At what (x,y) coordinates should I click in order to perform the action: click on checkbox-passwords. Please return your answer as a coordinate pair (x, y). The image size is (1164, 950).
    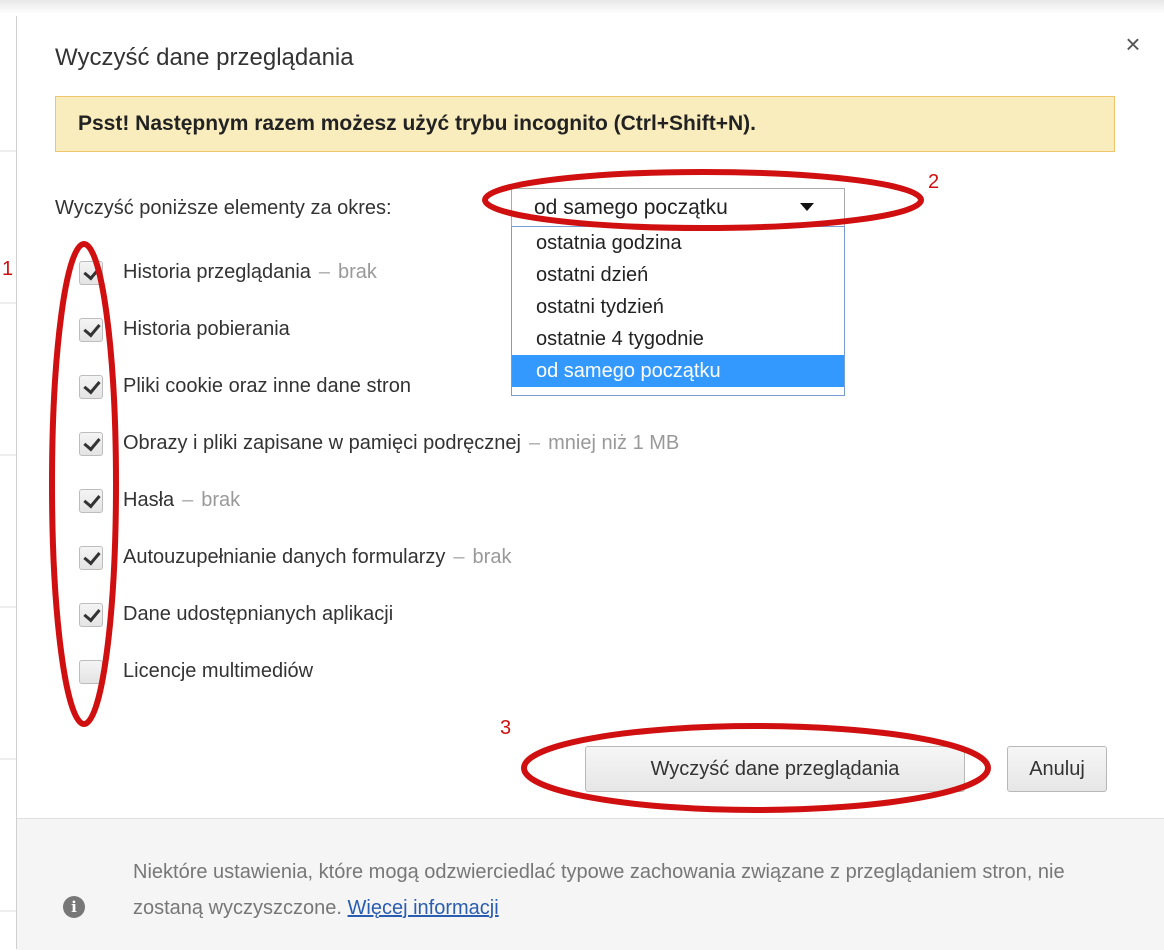
    Looking at the image, I should click on (91, 501).